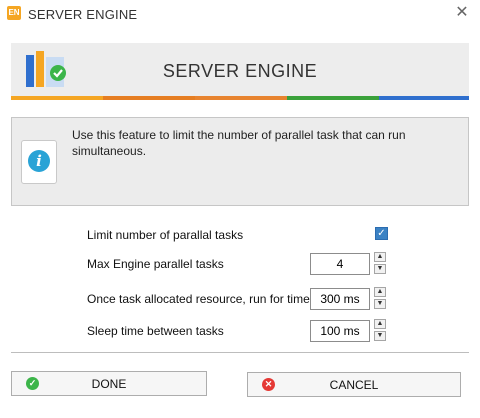 The width and height of the screenshot is (480, 418). What do you see at coordinates (240, 14) in the screenshot?
I see `title-bar: EN SERVER ENGINE ✕` at bounding box center [240, 14].